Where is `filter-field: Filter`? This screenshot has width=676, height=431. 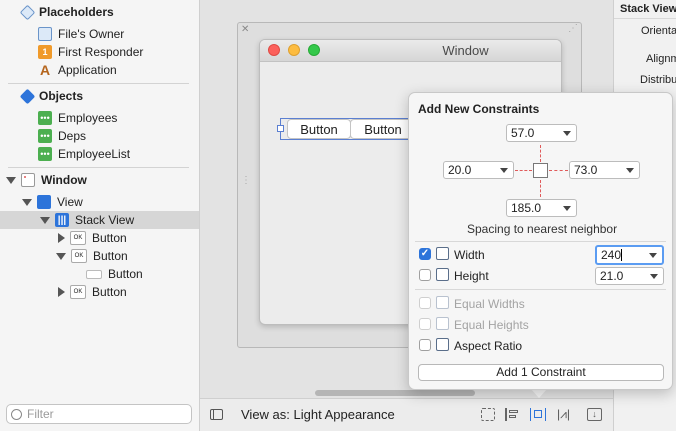
filter-field: Filter is located at coordinates (99, 414).